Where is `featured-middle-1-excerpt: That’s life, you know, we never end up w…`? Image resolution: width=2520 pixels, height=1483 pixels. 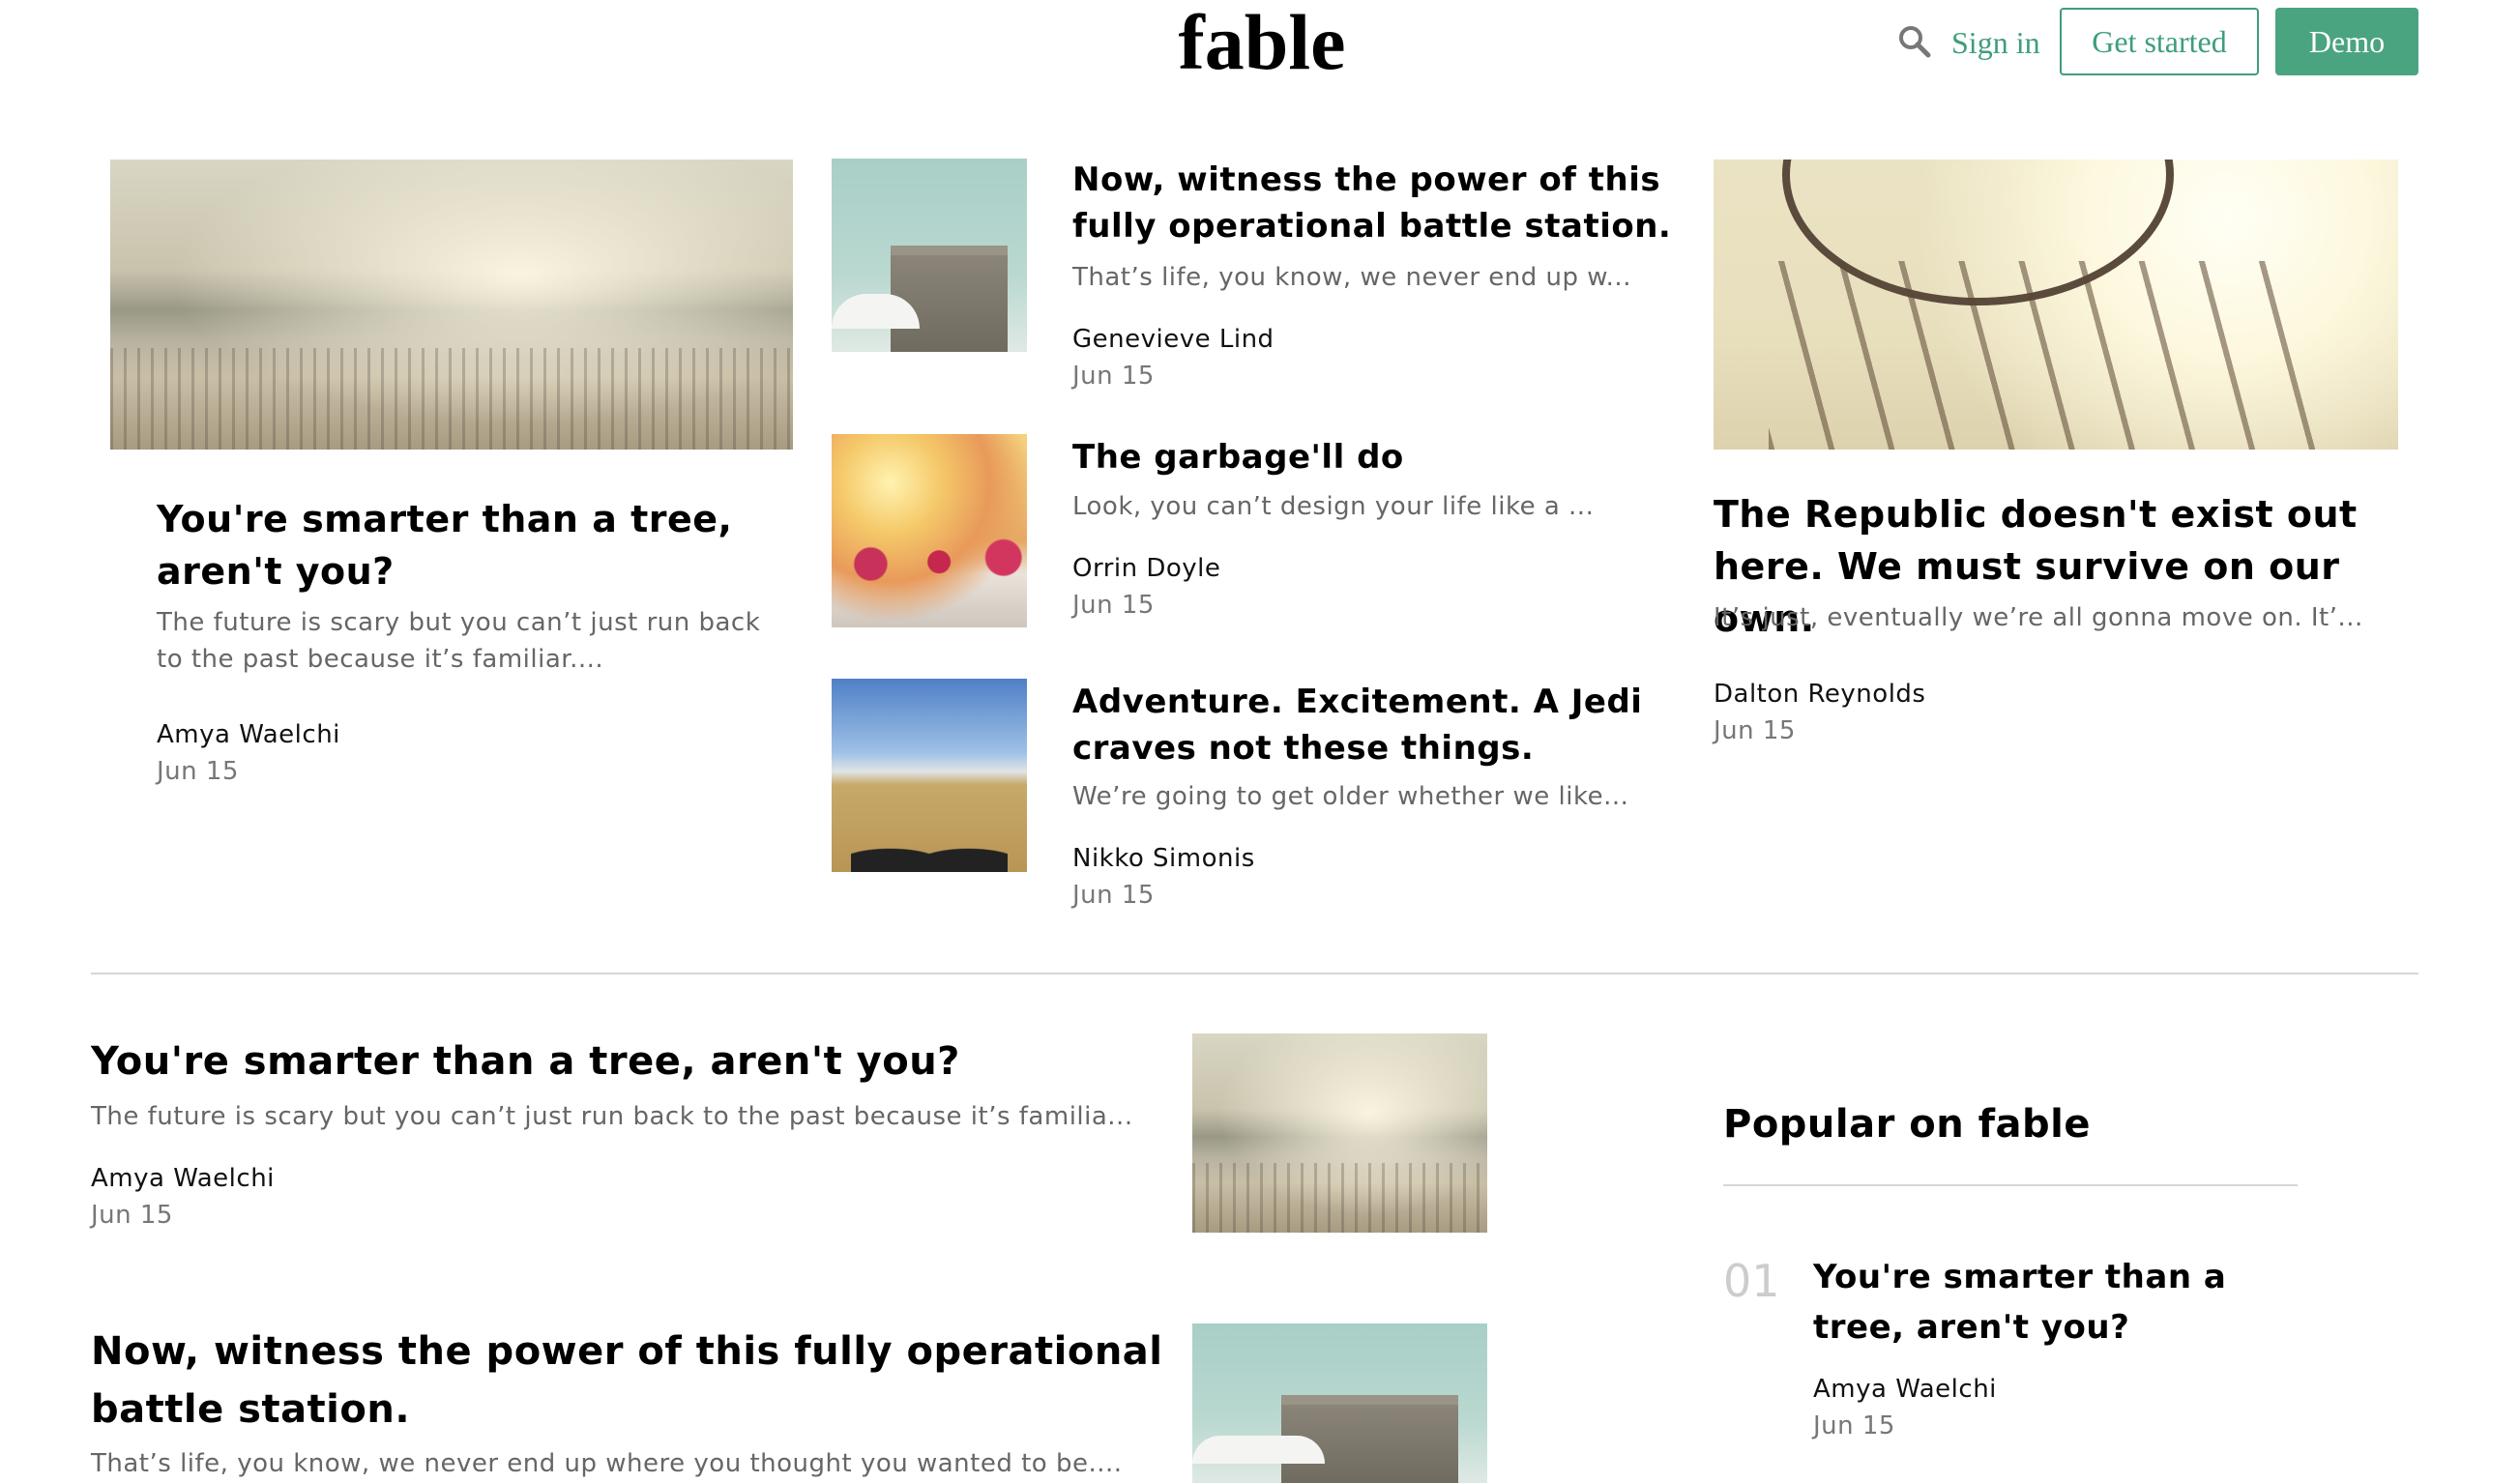 featured-middle-1-excerpt: That’s life, you know, we never end up w… is located at coordinates (1351, 277).